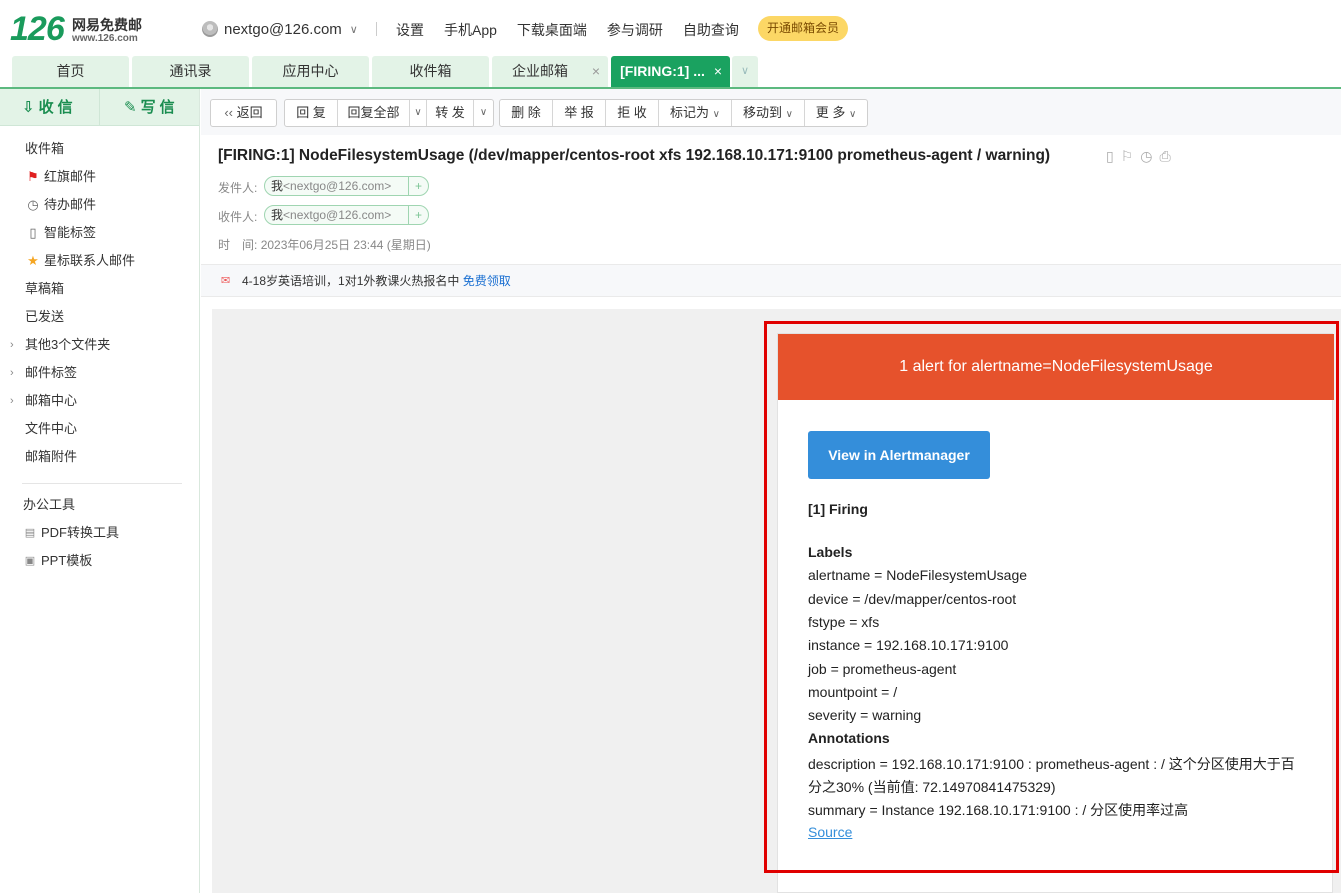 Image resolution: width=1341 pixels, height=893 pixels. Describe the element at coordinates (70, 71) in the screenshot. I see `tab-home: 首页` at that location.